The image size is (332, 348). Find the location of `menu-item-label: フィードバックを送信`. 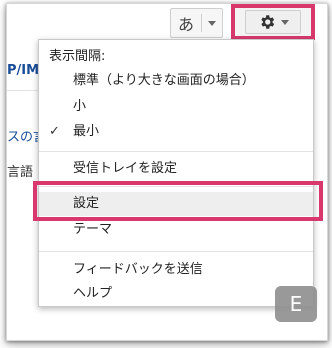

menu-item-label: フィードバックを送信 is located at coordinates (138, 269).